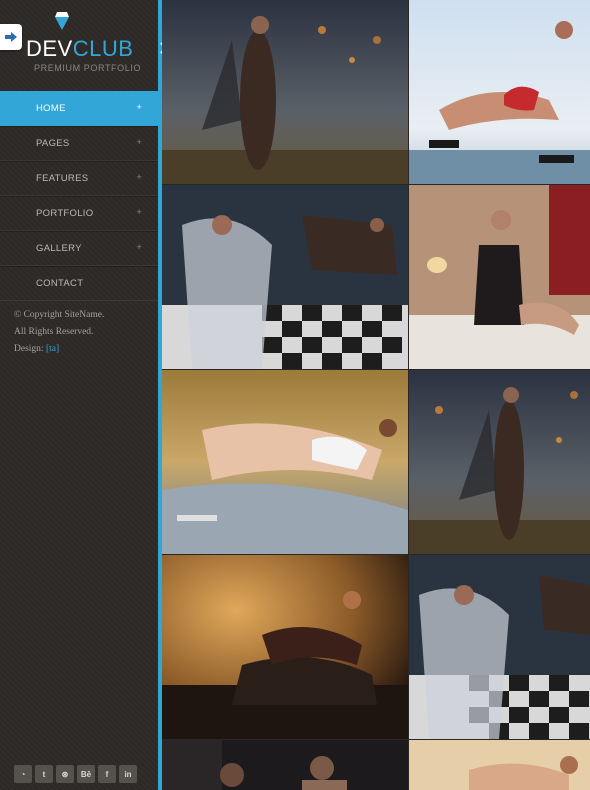  Describe the element at coordinates (52, 349) in the screenshot. I see `design-link: [ta]` at that location.